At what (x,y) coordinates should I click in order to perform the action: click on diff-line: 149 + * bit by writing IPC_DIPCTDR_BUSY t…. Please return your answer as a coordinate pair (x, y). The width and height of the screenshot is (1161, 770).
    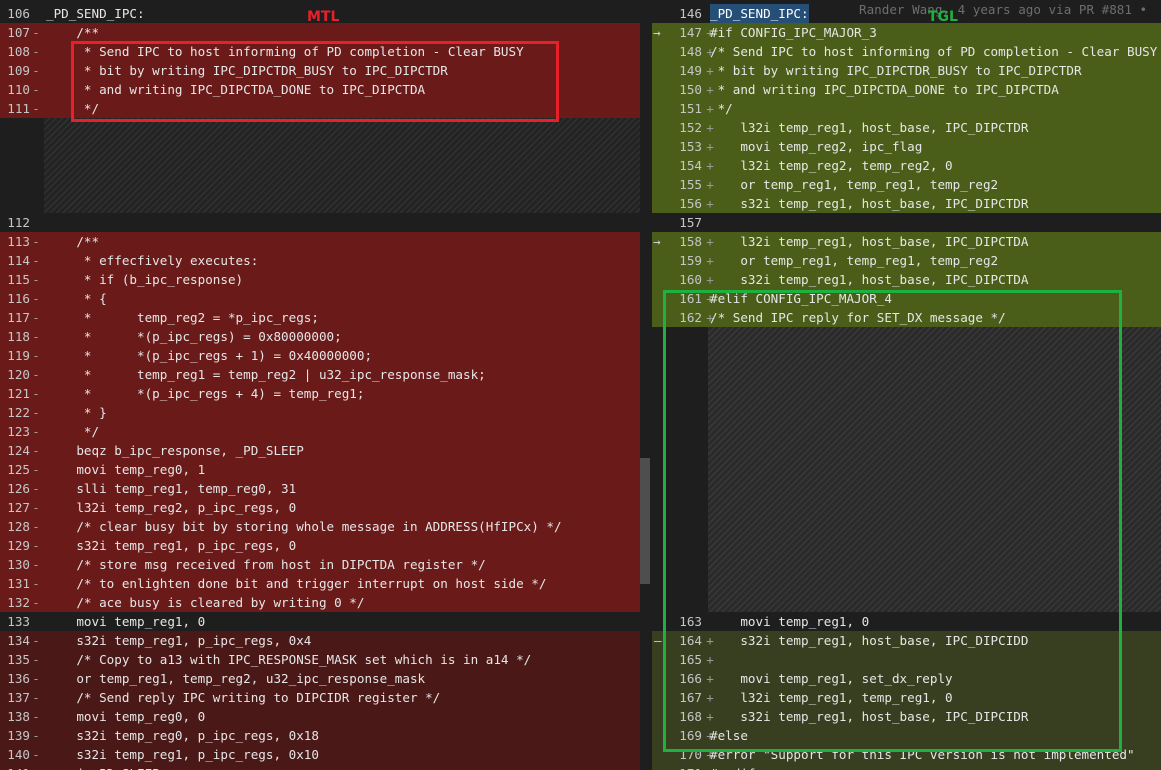
    Looking at the image, I should click on (906, 70).